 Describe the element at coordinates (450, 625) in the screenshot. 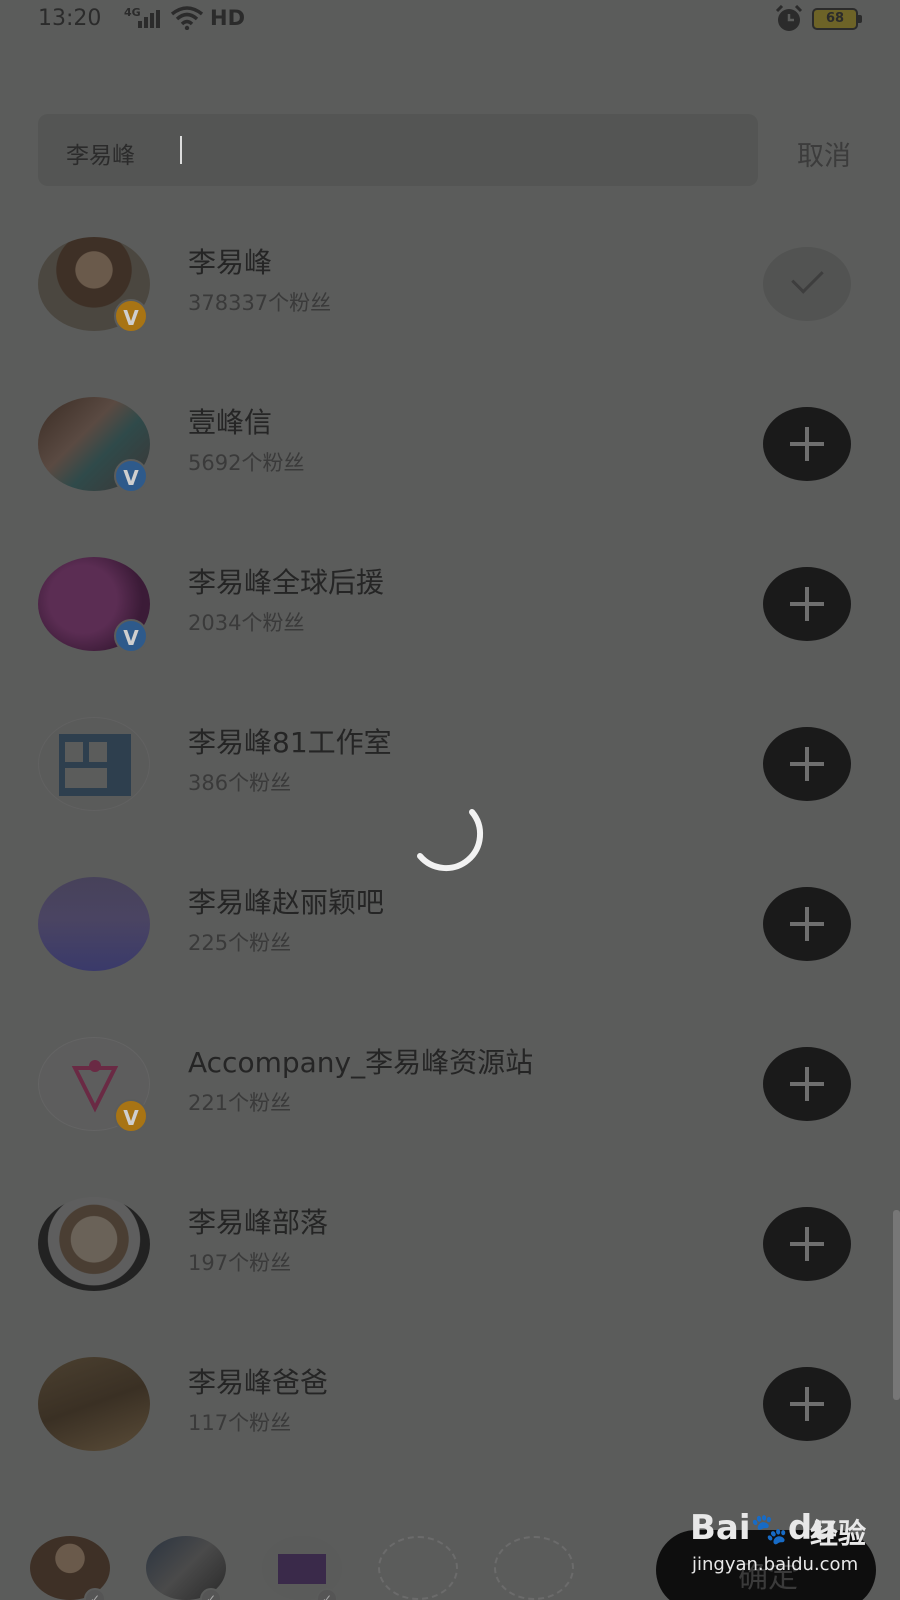

I see `list-item: V 李易峰全球后援 2034个粉丝` at that location.